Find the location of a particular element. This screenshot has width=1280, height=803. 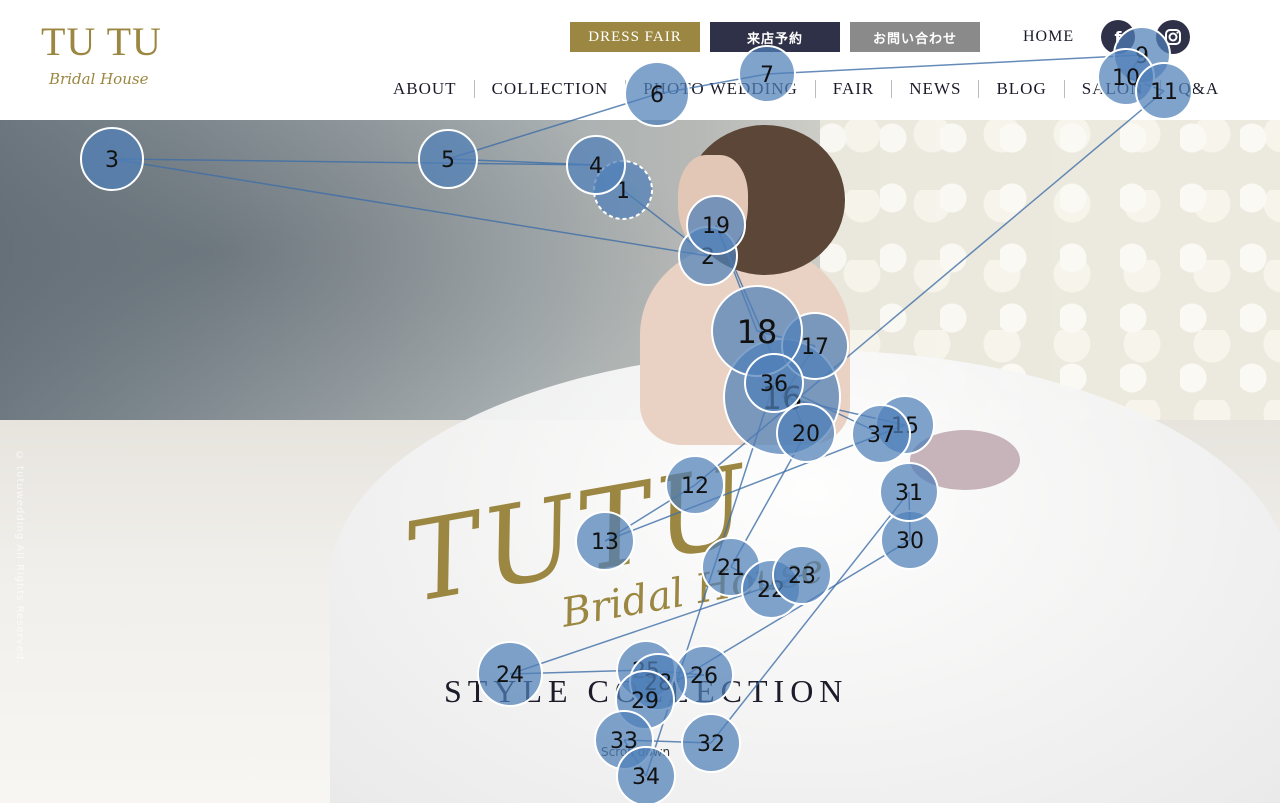

copyright-text: © tutuwedding All Rights Reserved. is located at coordinates (19, 557).